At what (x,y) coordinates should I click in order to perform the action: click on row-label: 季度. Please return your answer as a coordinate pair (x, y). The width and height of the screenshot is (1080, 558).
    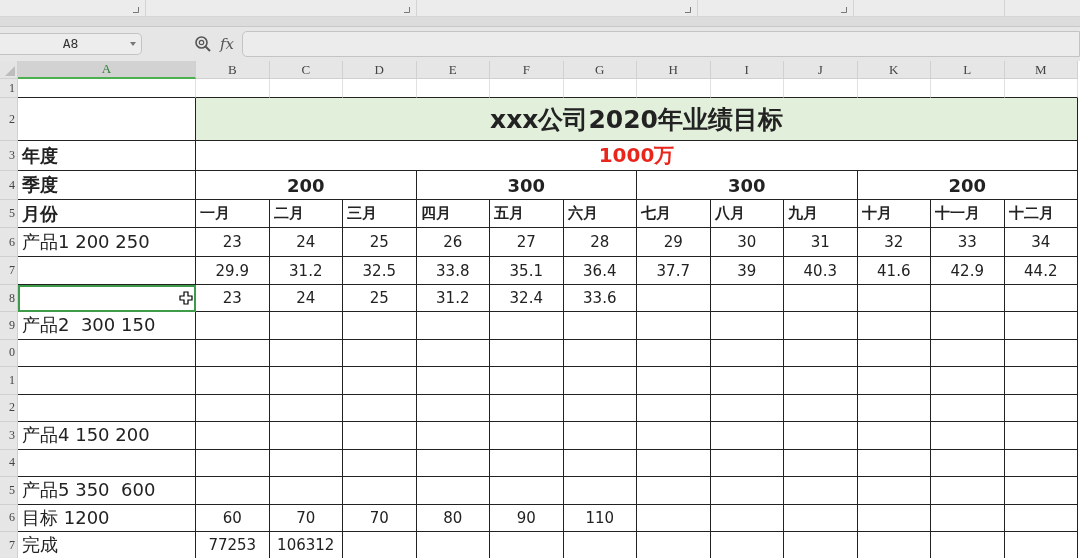
    Looking at the image, I should click on (107, 185).